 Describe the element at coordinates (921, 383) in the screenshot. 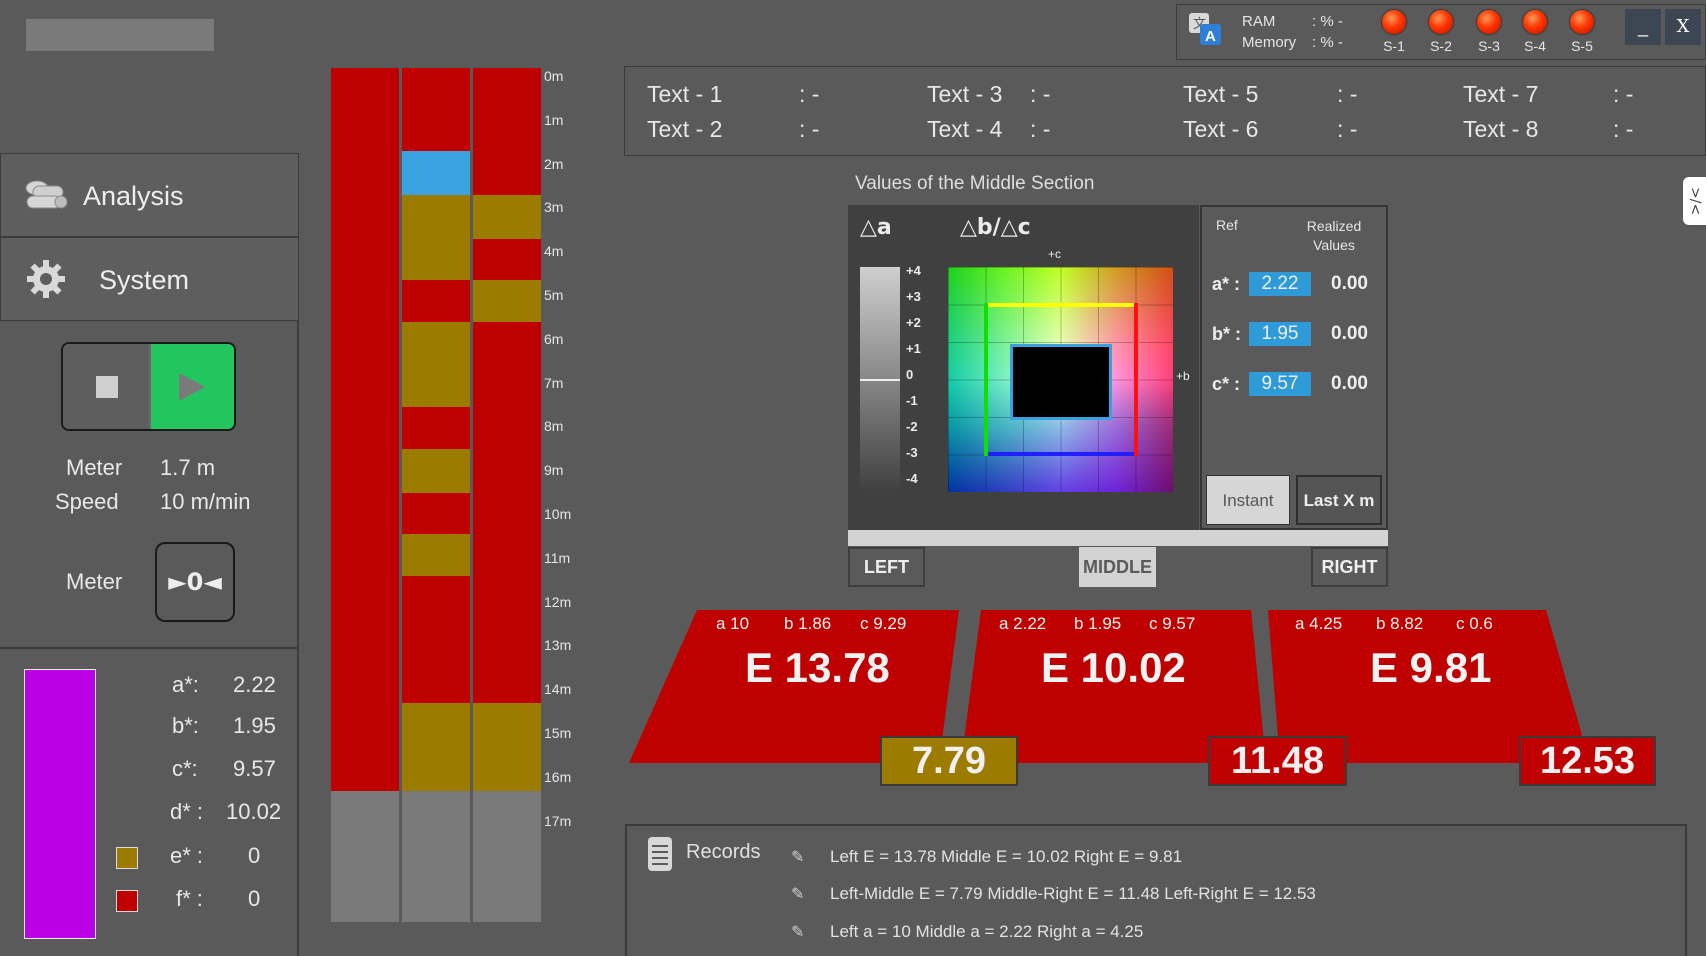

I see `delta-a-scale-ticks: +4 +3 +2 +1 0 -1 -2 -3 -4` at that location.